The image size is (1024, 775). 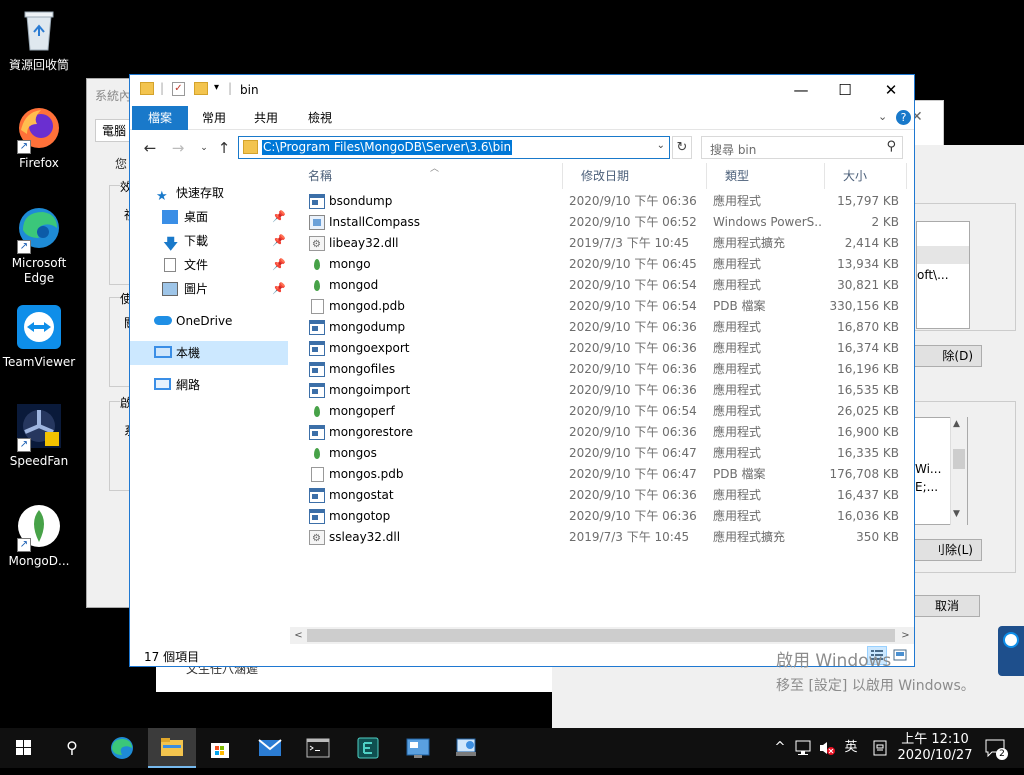 What do you see at coordinates (320, 118) in the screenshot?
I see `tab-view: 檢視` at bounding box center [320, 118].